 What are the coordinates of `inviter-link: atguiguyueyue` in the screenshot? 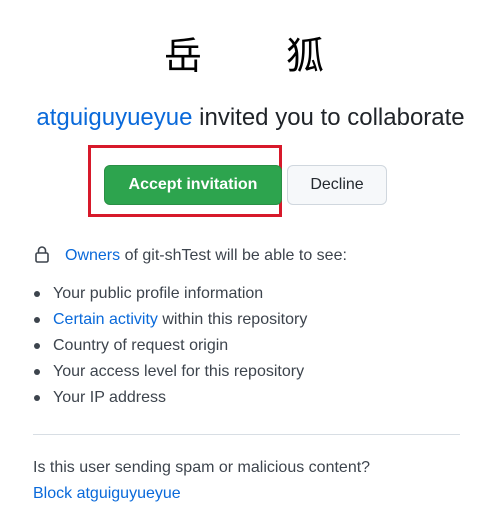 It's located at (114, 117).